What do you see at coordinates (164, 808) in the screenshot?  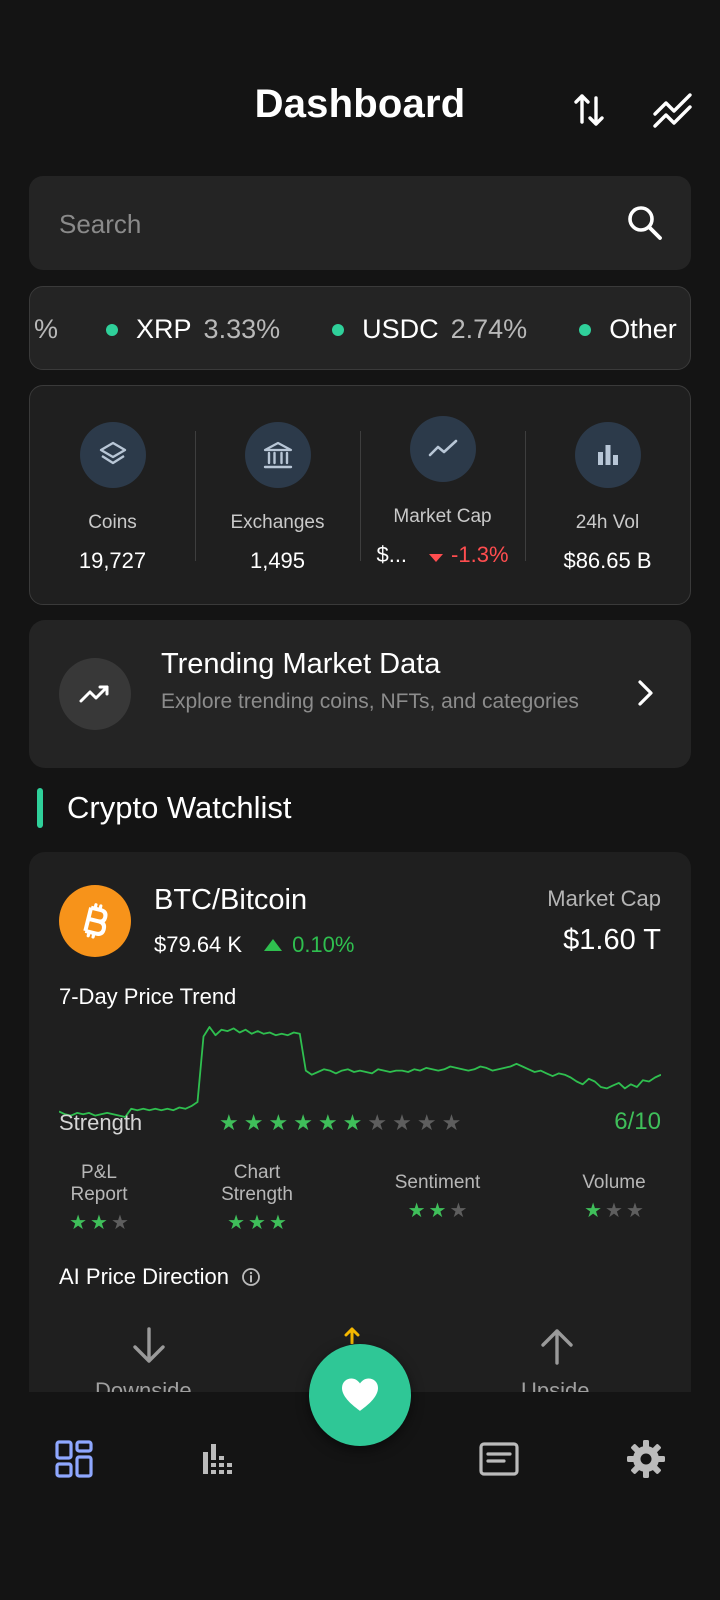 I see `watchlist-heading: Crypto Watchlist` at bounding box center [164, 808].